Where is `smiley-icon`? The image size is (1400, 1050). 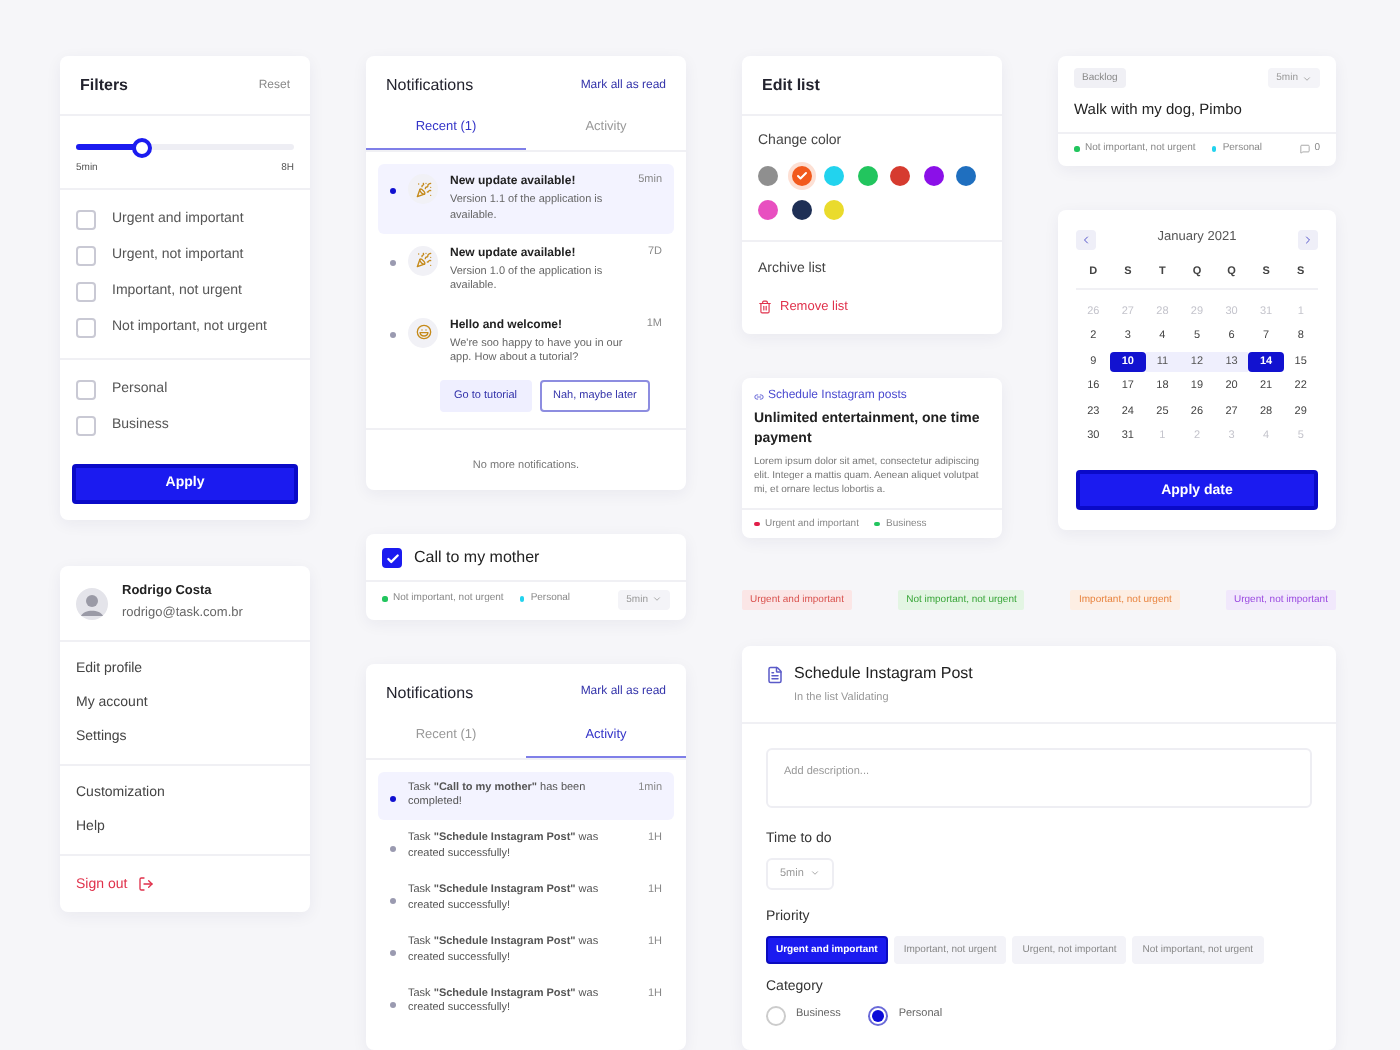 smiley-icon is located at coordinates (423, 332).